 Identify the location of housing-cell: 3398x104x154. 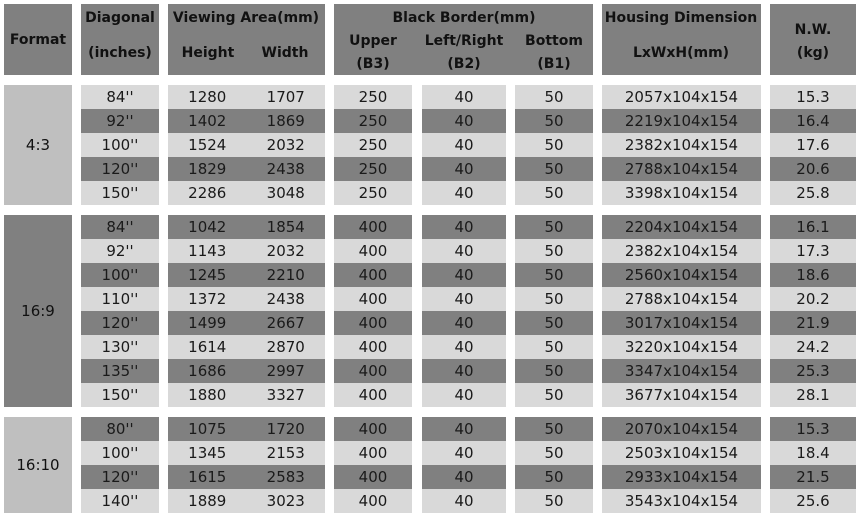
(681, 193).